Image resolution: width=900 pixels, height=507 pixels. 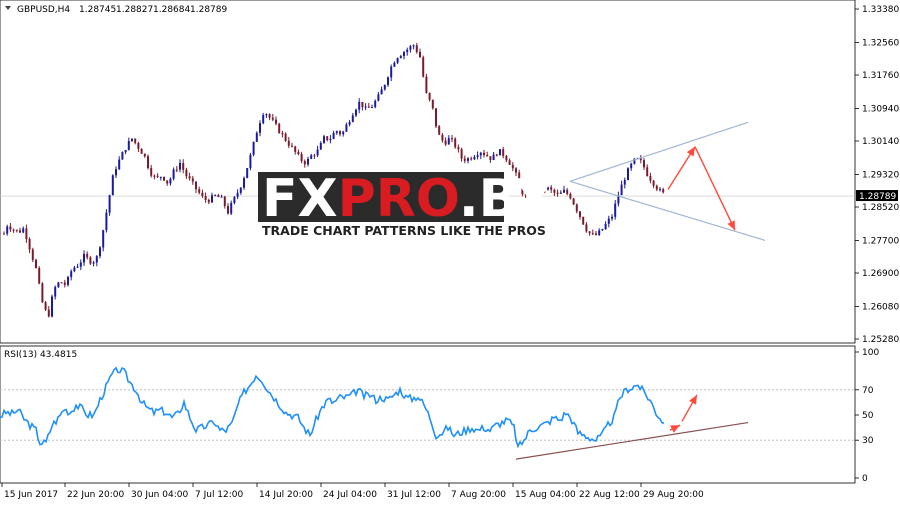 I want to click on rsi-tick-label: 0, so click(x=865, y=479).